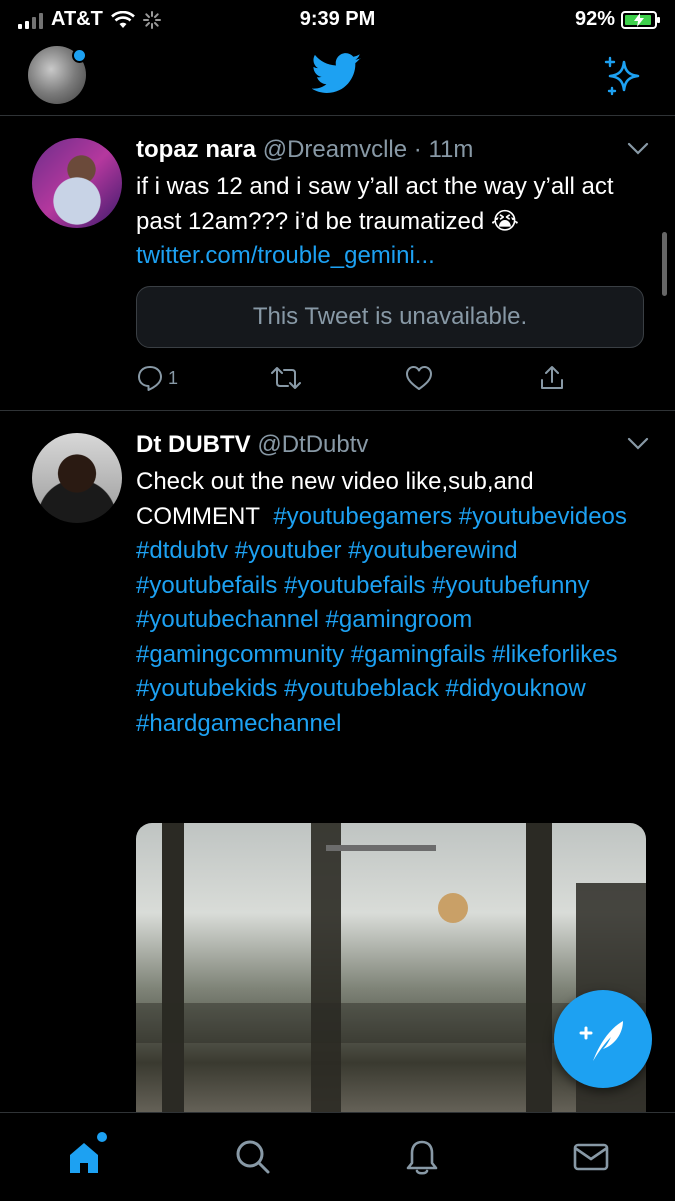 This screenshot has width=675, height=1201. I want to click on share-icon, so click(552, 377).